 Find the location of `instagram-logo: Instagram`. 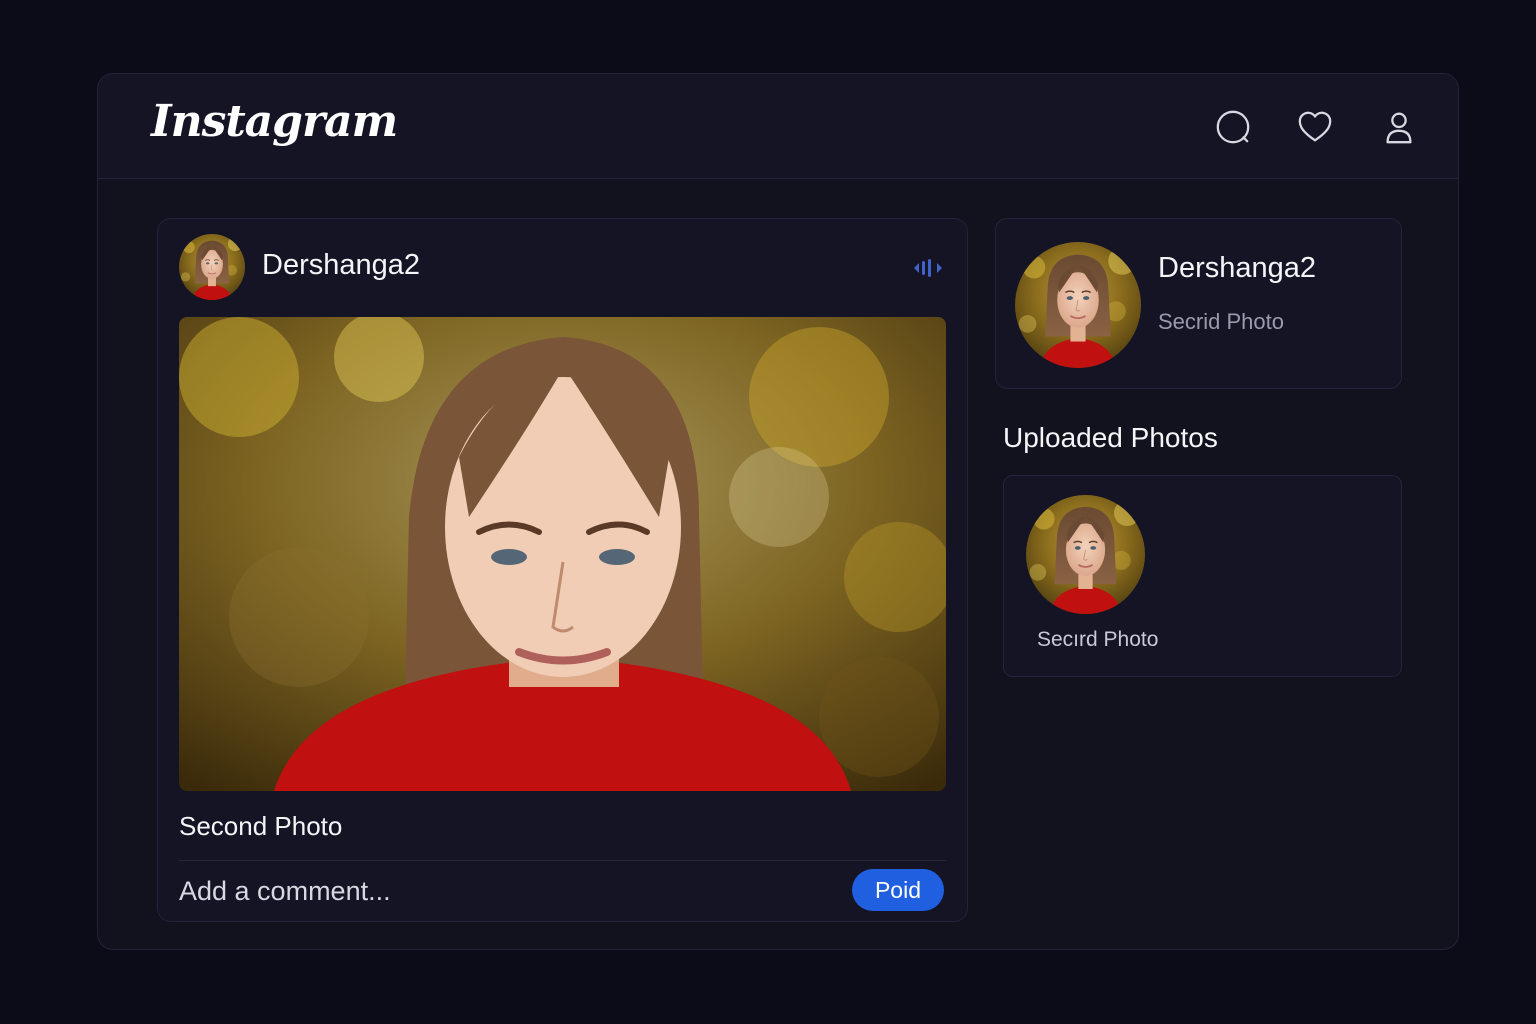

instagram-logo: Instagram is located at coordinates (274, 121).